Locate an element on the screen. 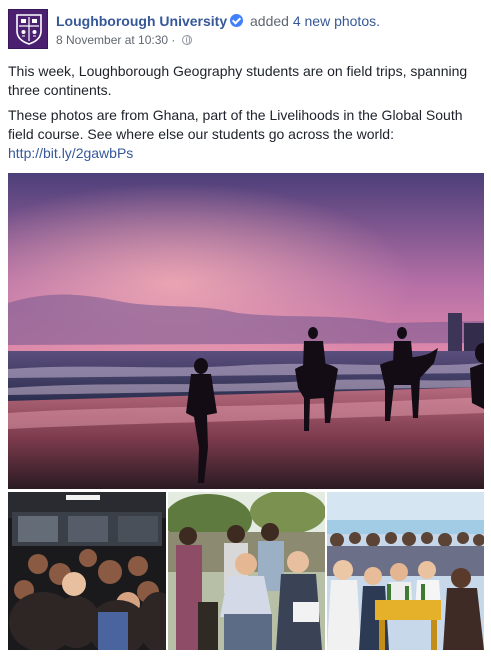  page-name-link: Loughborough University is located at coordinates (141, 21).